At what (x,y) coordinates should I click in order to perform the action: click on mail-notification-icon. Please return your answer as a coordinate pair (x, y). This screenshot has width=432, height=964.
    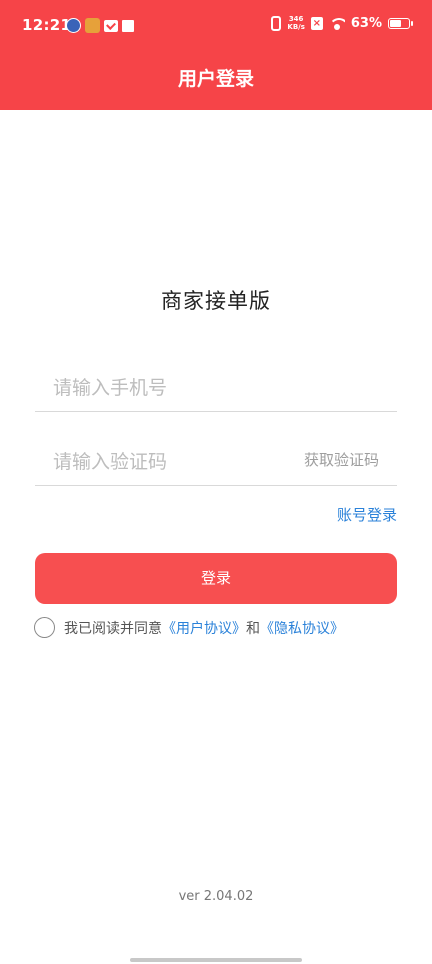
    Looking at the image, I should click on (111, 25).